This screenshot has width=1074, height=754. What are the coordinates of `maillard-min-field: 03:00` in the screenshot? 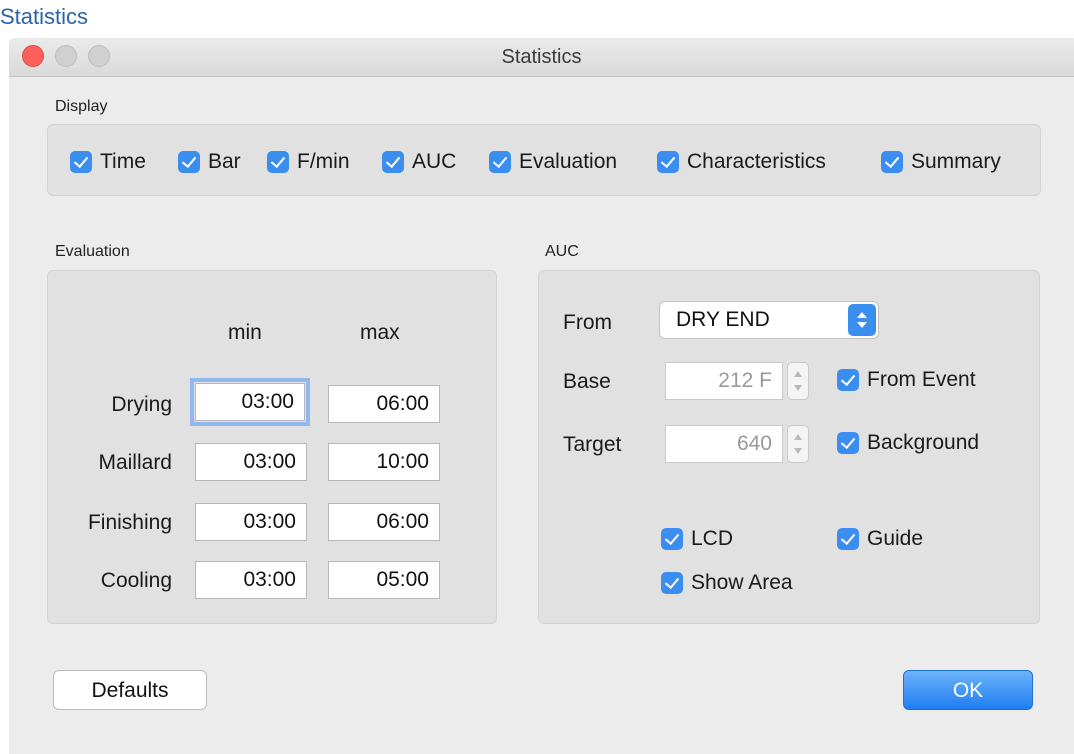 It's located at (251, 462).